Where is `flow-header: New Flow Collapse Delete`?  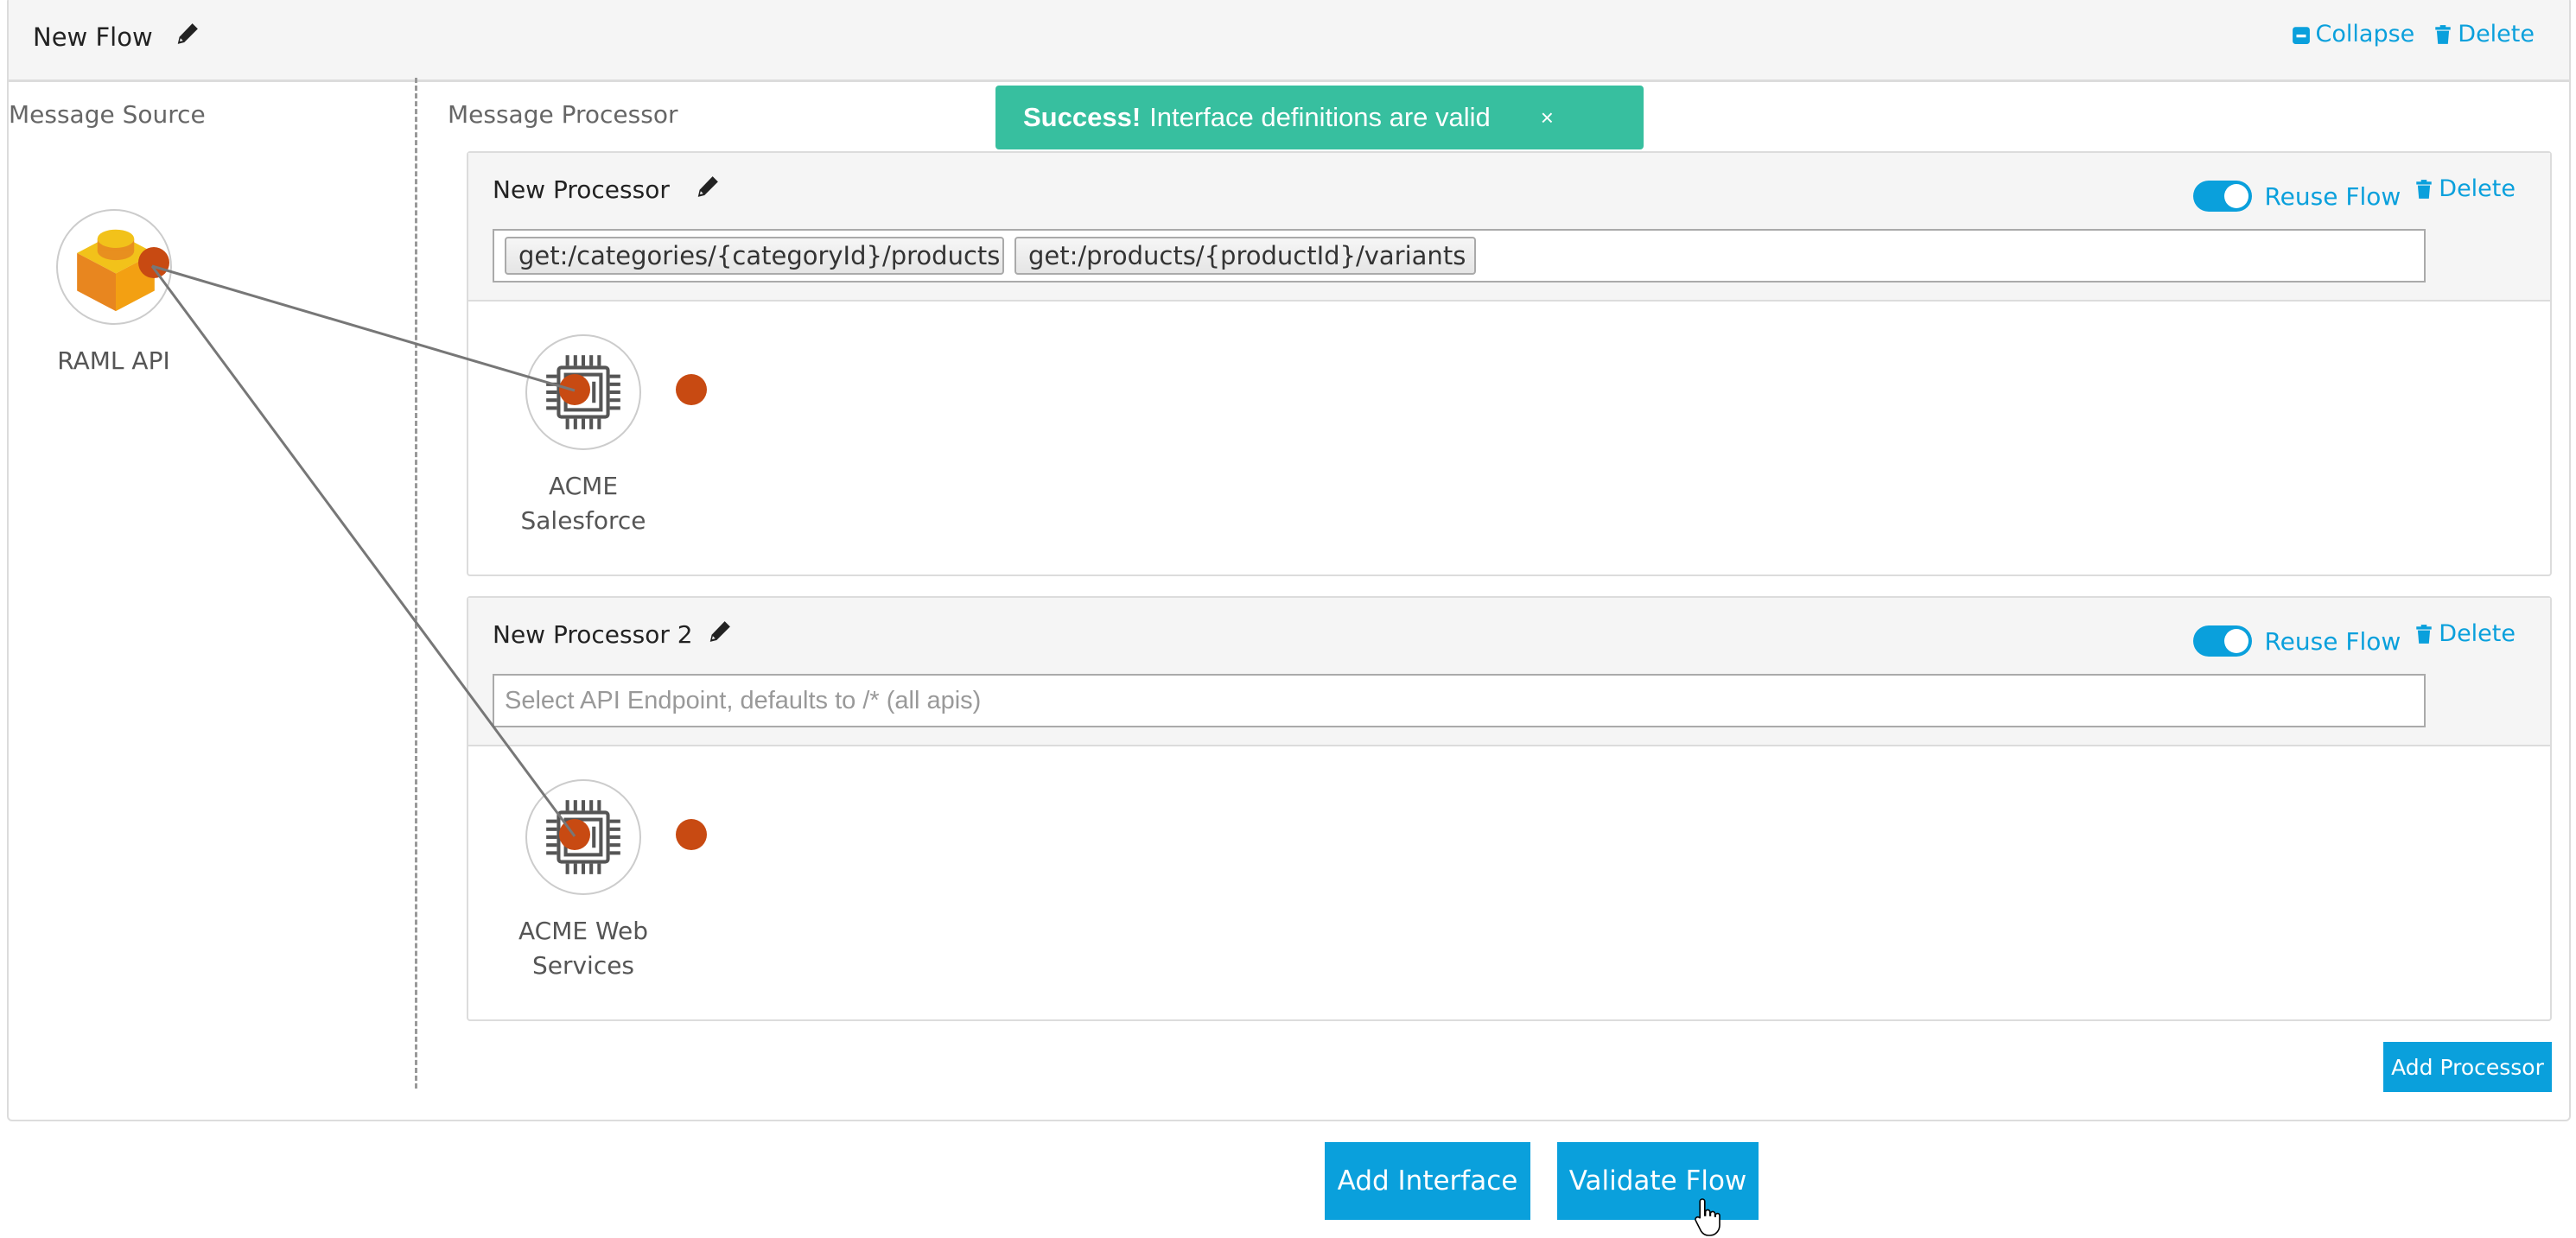 flow-header: New Flow Collapse Delete is located at coordinates (1289, 41).